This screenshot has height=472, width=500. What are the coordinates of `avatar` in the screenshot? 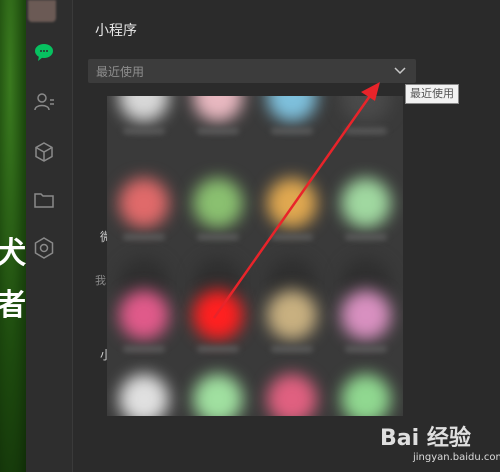 It's located at (42, 11).